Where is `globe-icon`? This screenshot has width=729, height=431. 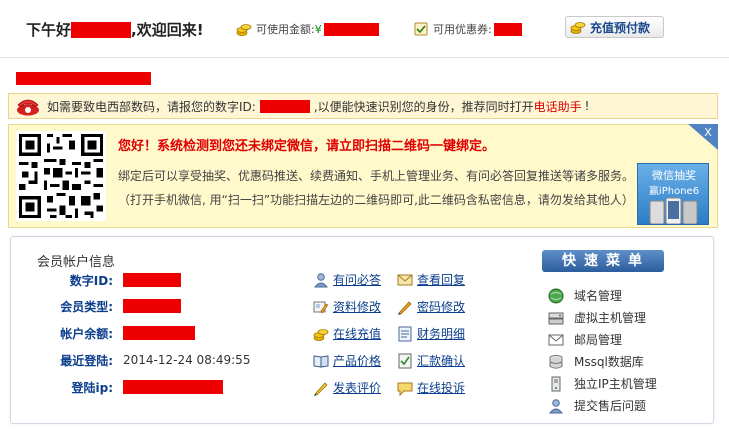 globe-icon is located at coordinates (556, 295).